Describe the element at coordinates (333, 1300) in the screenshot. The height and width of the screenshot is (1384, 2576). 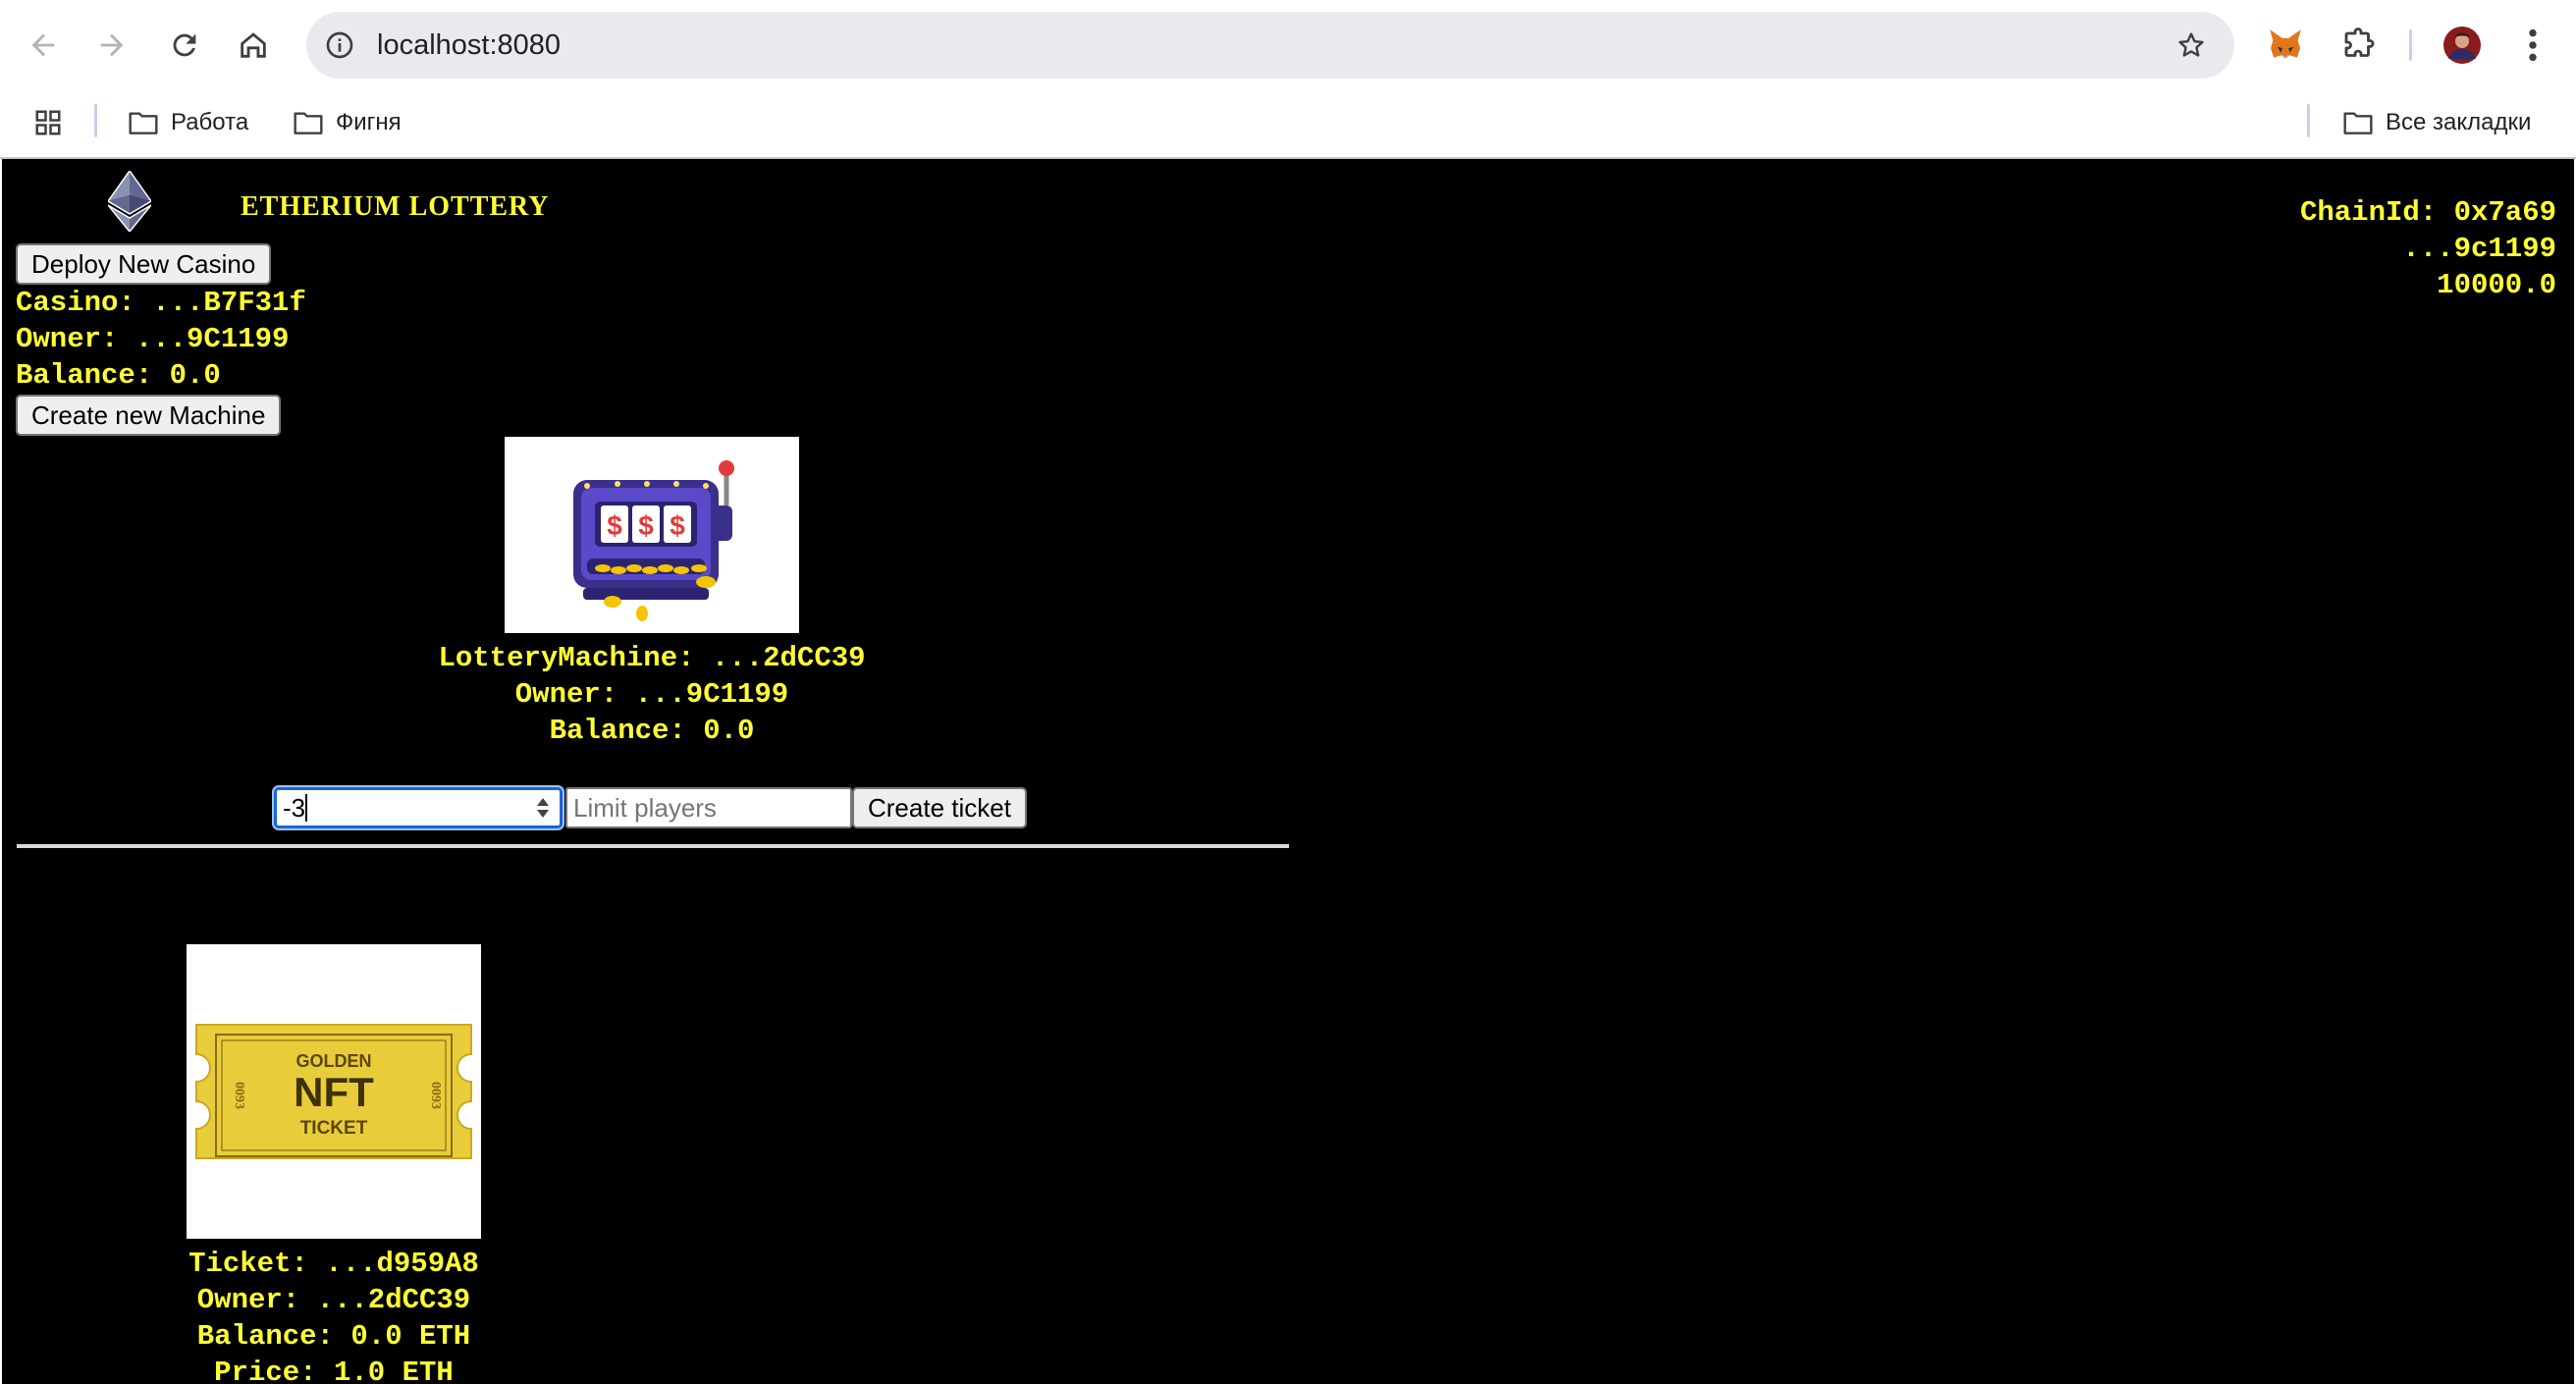
I see `ticket-owner: Owner: ...2dCC39` at that location.